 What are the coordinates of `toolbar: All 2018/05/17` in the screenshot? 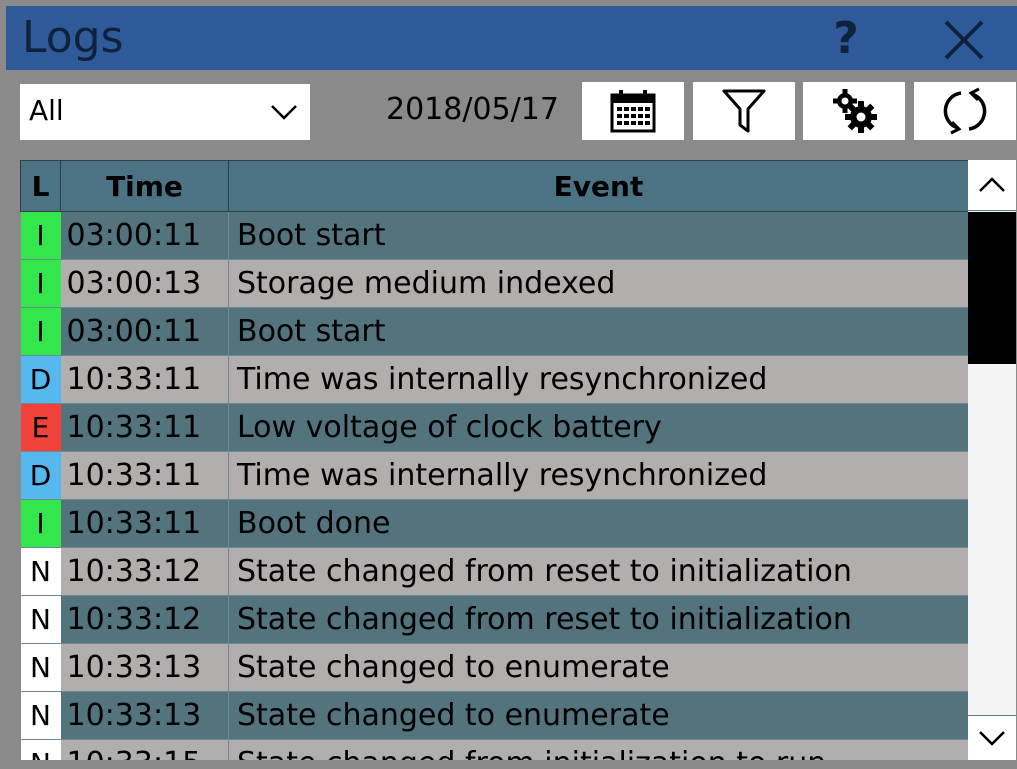 It's located at (511, 113).